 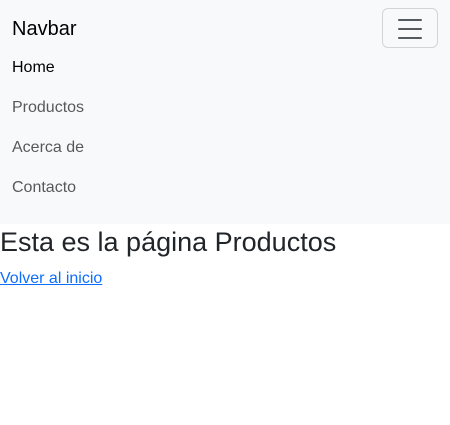 What do you see at coordinates (44, 29) in the screenshot?
I see `navbar-brand: Navbar` at bounding box center [44, 29].